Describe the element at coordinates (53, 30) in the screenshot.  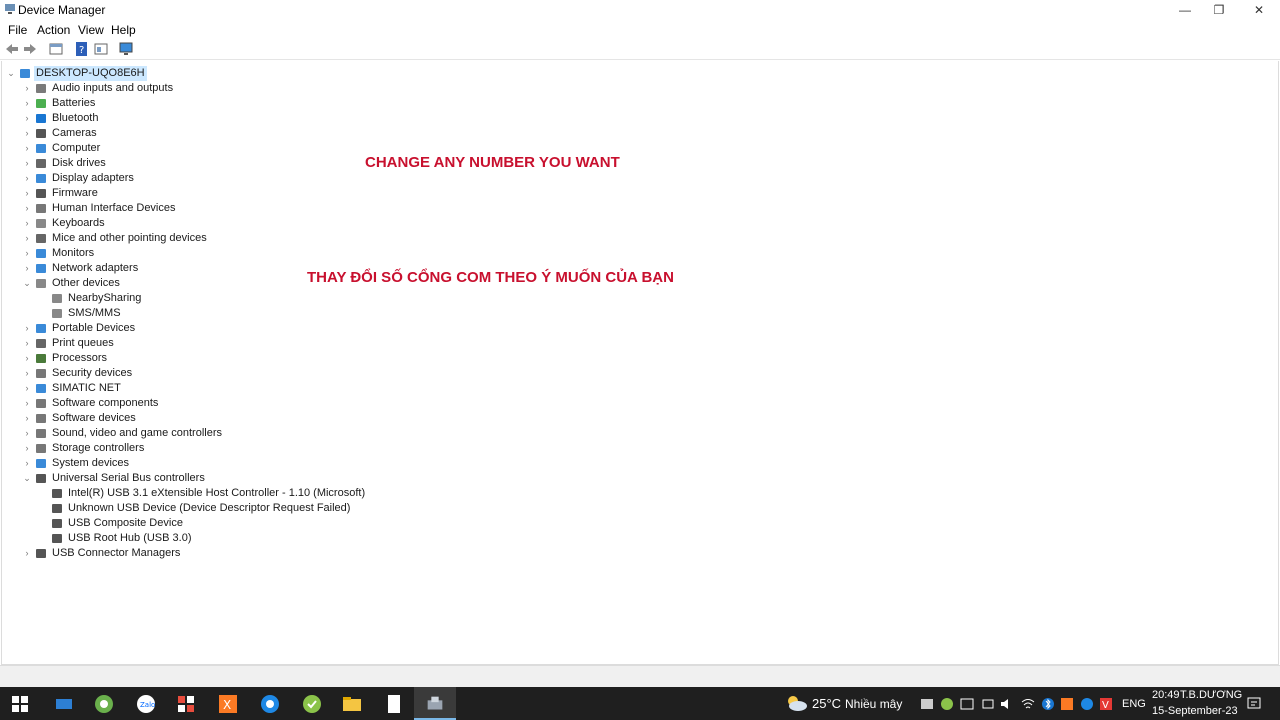
I see `menu-action: Action` at that location.